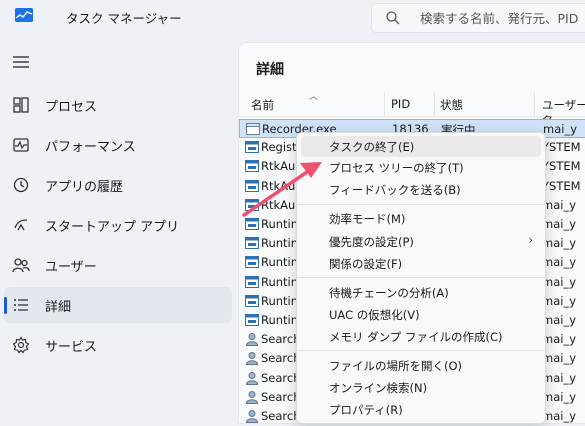  What do you see at coordinates (21, 305) in the screenshot?
I see `details-icon` at bounding box center [21, 305].